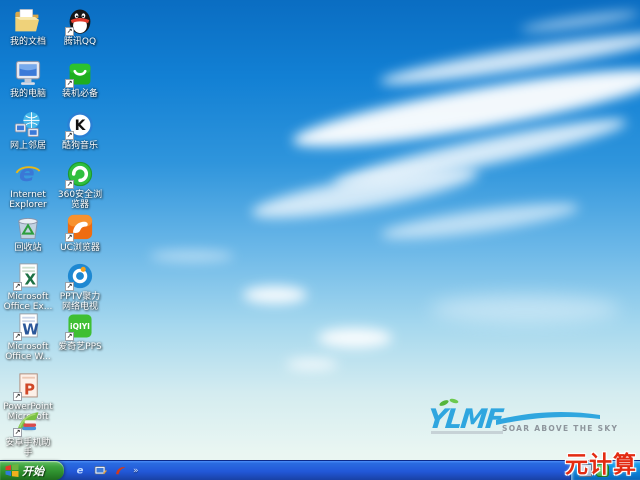  What do you see at coordinates (28, 227) in the screenshot?
I see `recycle-bin-icon` at bounding box center [28, 227].